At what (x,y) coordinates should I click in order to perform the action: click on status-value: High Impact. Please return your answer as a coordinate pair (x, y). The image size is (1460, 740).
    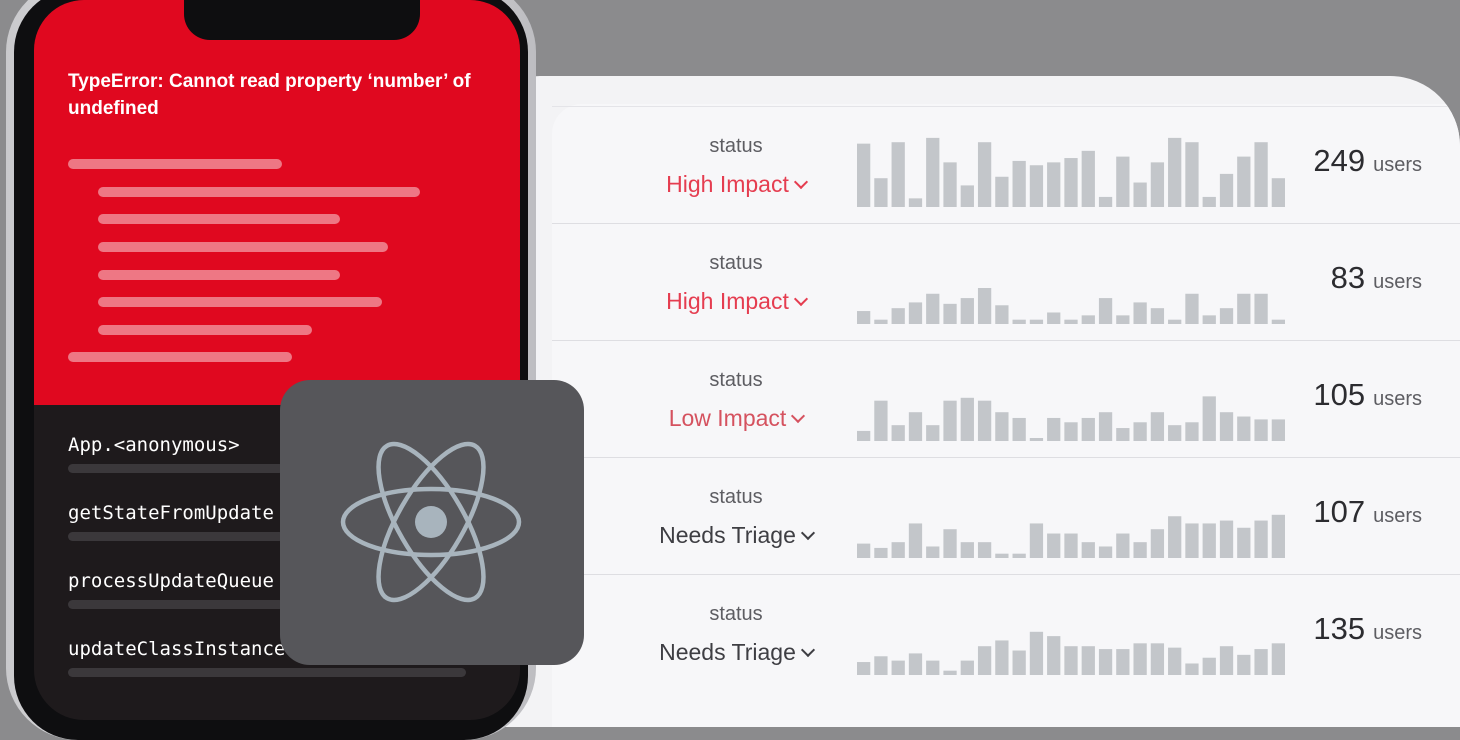
    Looking at the image, I should click on (727, 301).